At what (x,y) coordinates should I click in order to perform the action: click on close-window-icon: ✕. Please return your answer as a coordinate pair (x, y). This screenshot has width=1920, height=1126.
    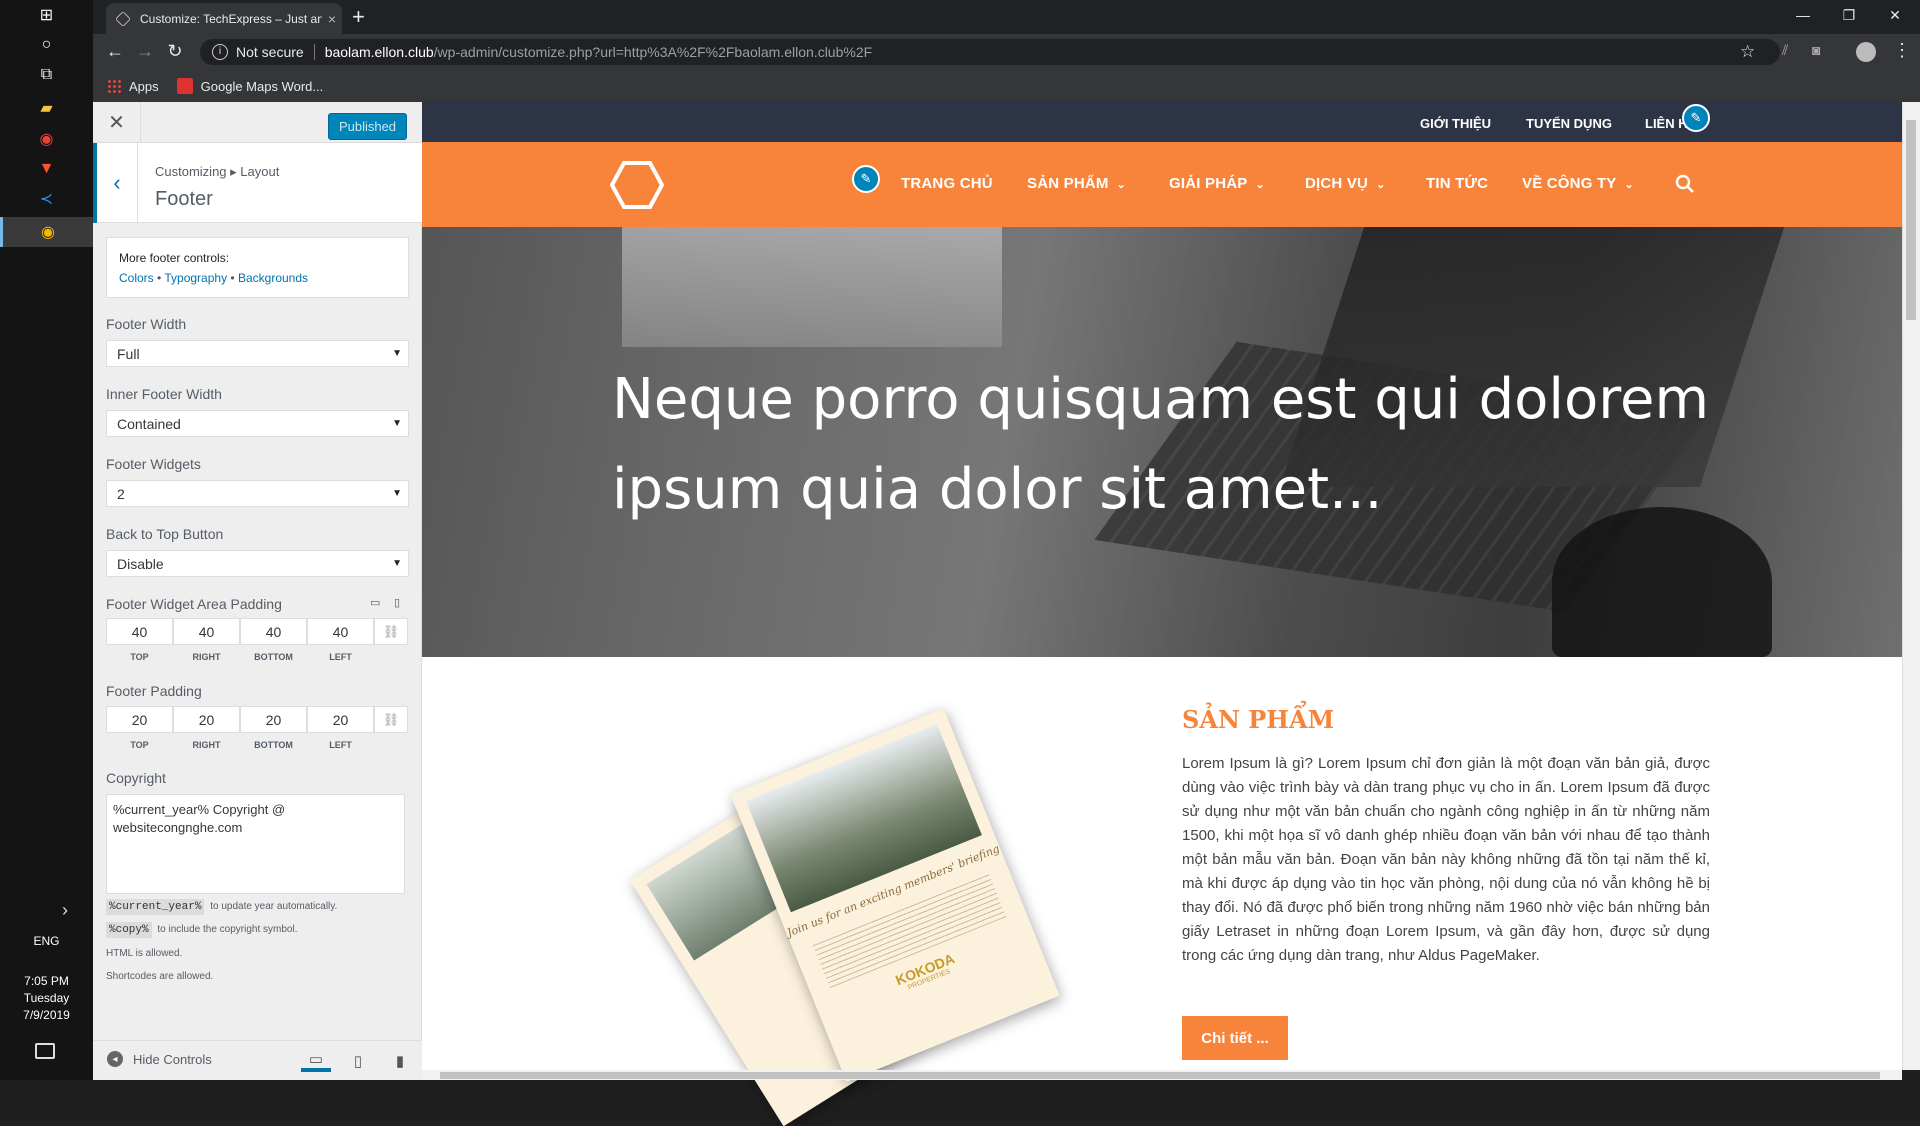
    Looking at the image, I should click on (1895, 15).